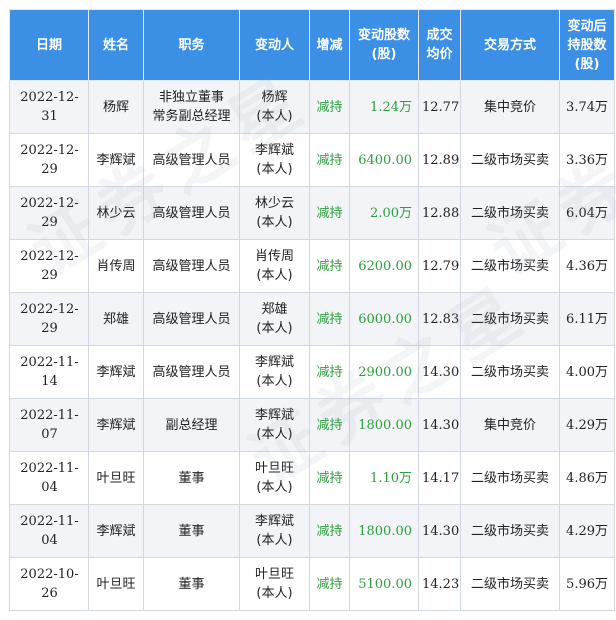 The image size is (616, 620). What do you see at coordinates (510, 45) in the screenshot?
I see `header-method: 交易方式` at bounding box center [510, 45].